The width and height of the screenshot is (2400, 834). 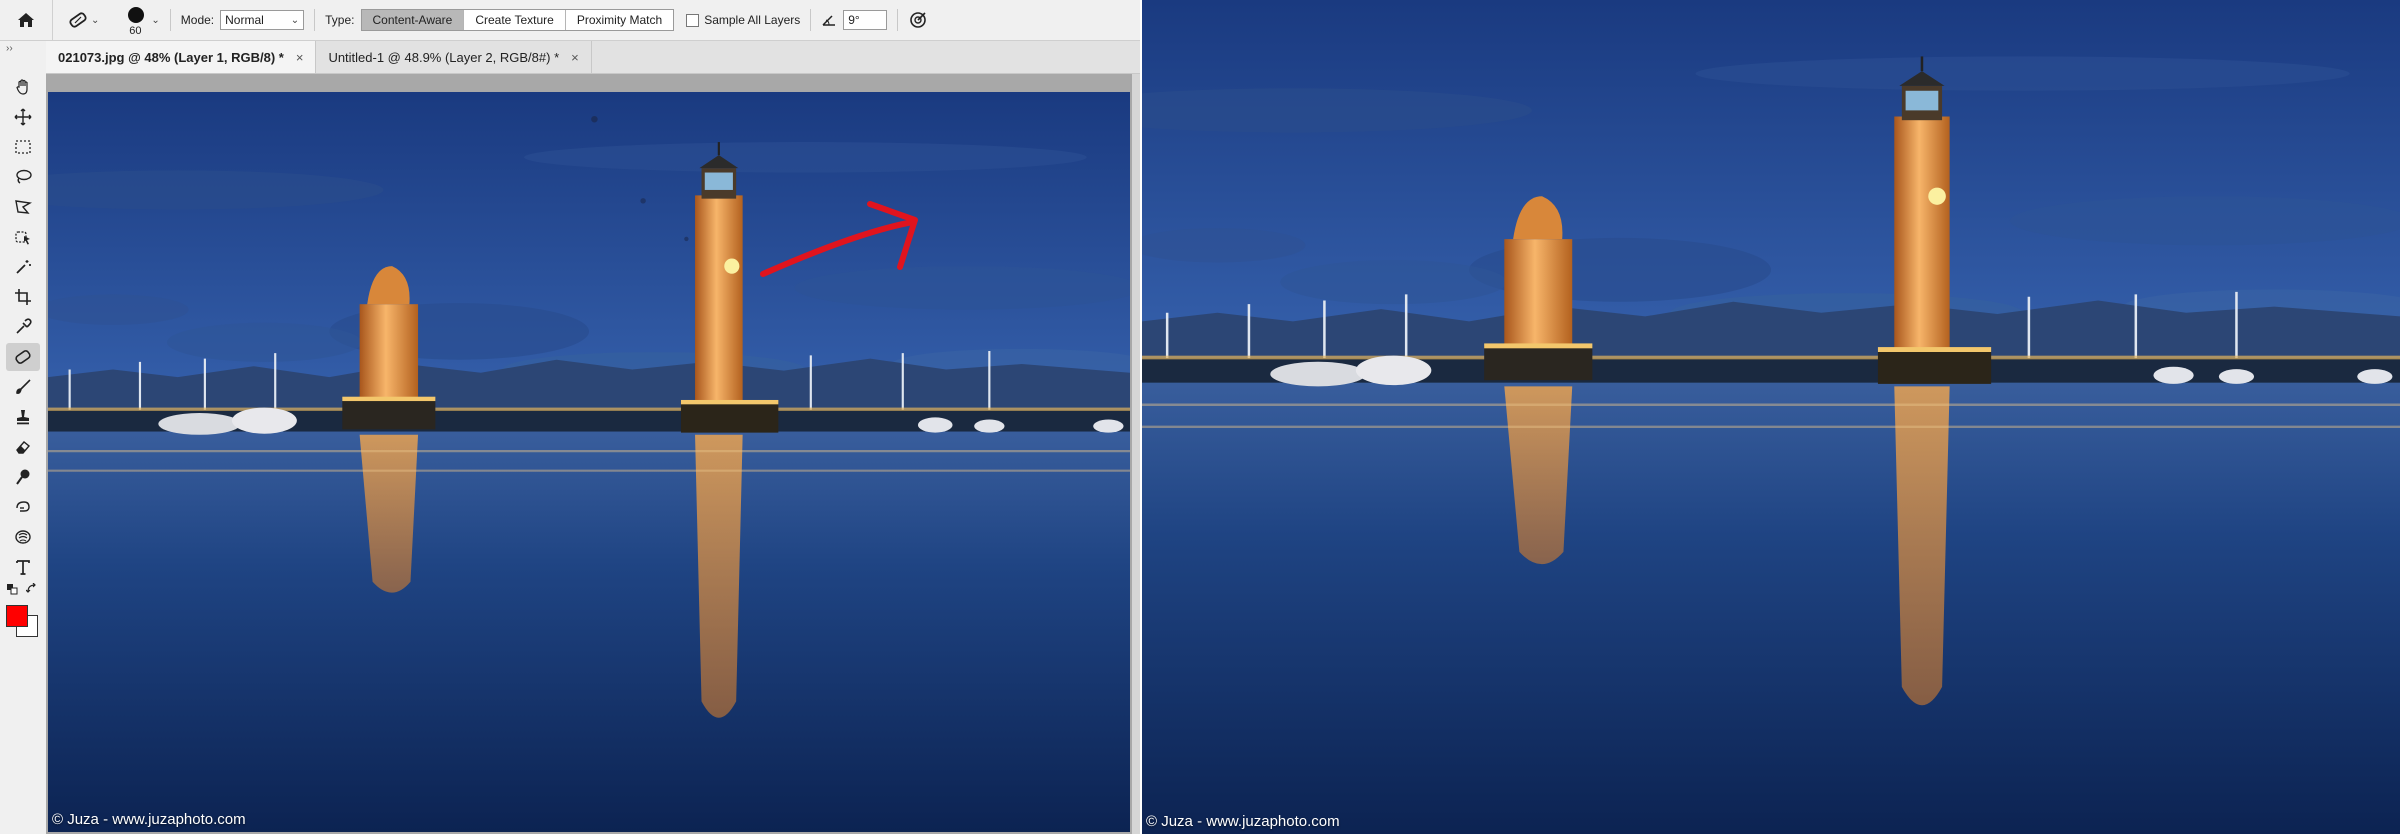 What do you see at coordinates (515, 20) in the screenshot?
I see `type-create-texture-button: Create Texture` at bounding box center [515, 20].